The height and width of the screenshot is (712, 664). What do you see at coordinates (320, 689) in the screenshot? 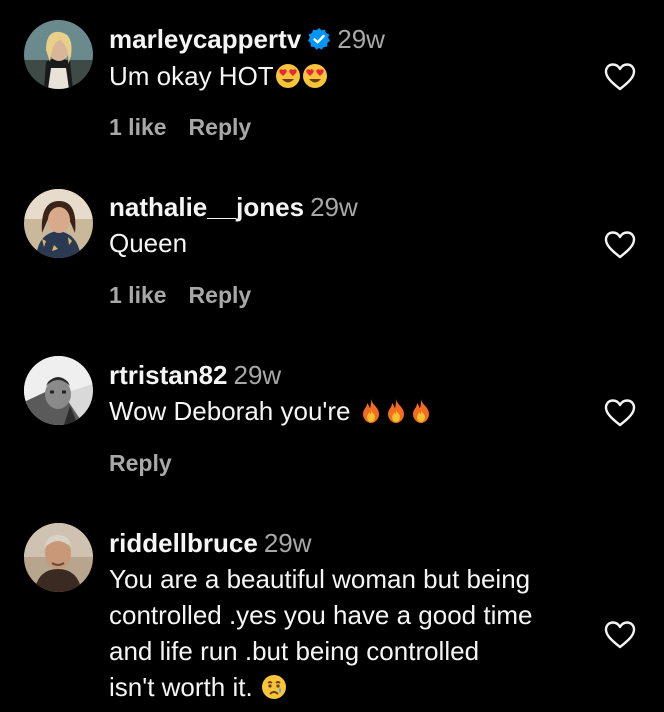
I see `comment-text-line-last: isn't worth it.` at bounding box center [320, 689].